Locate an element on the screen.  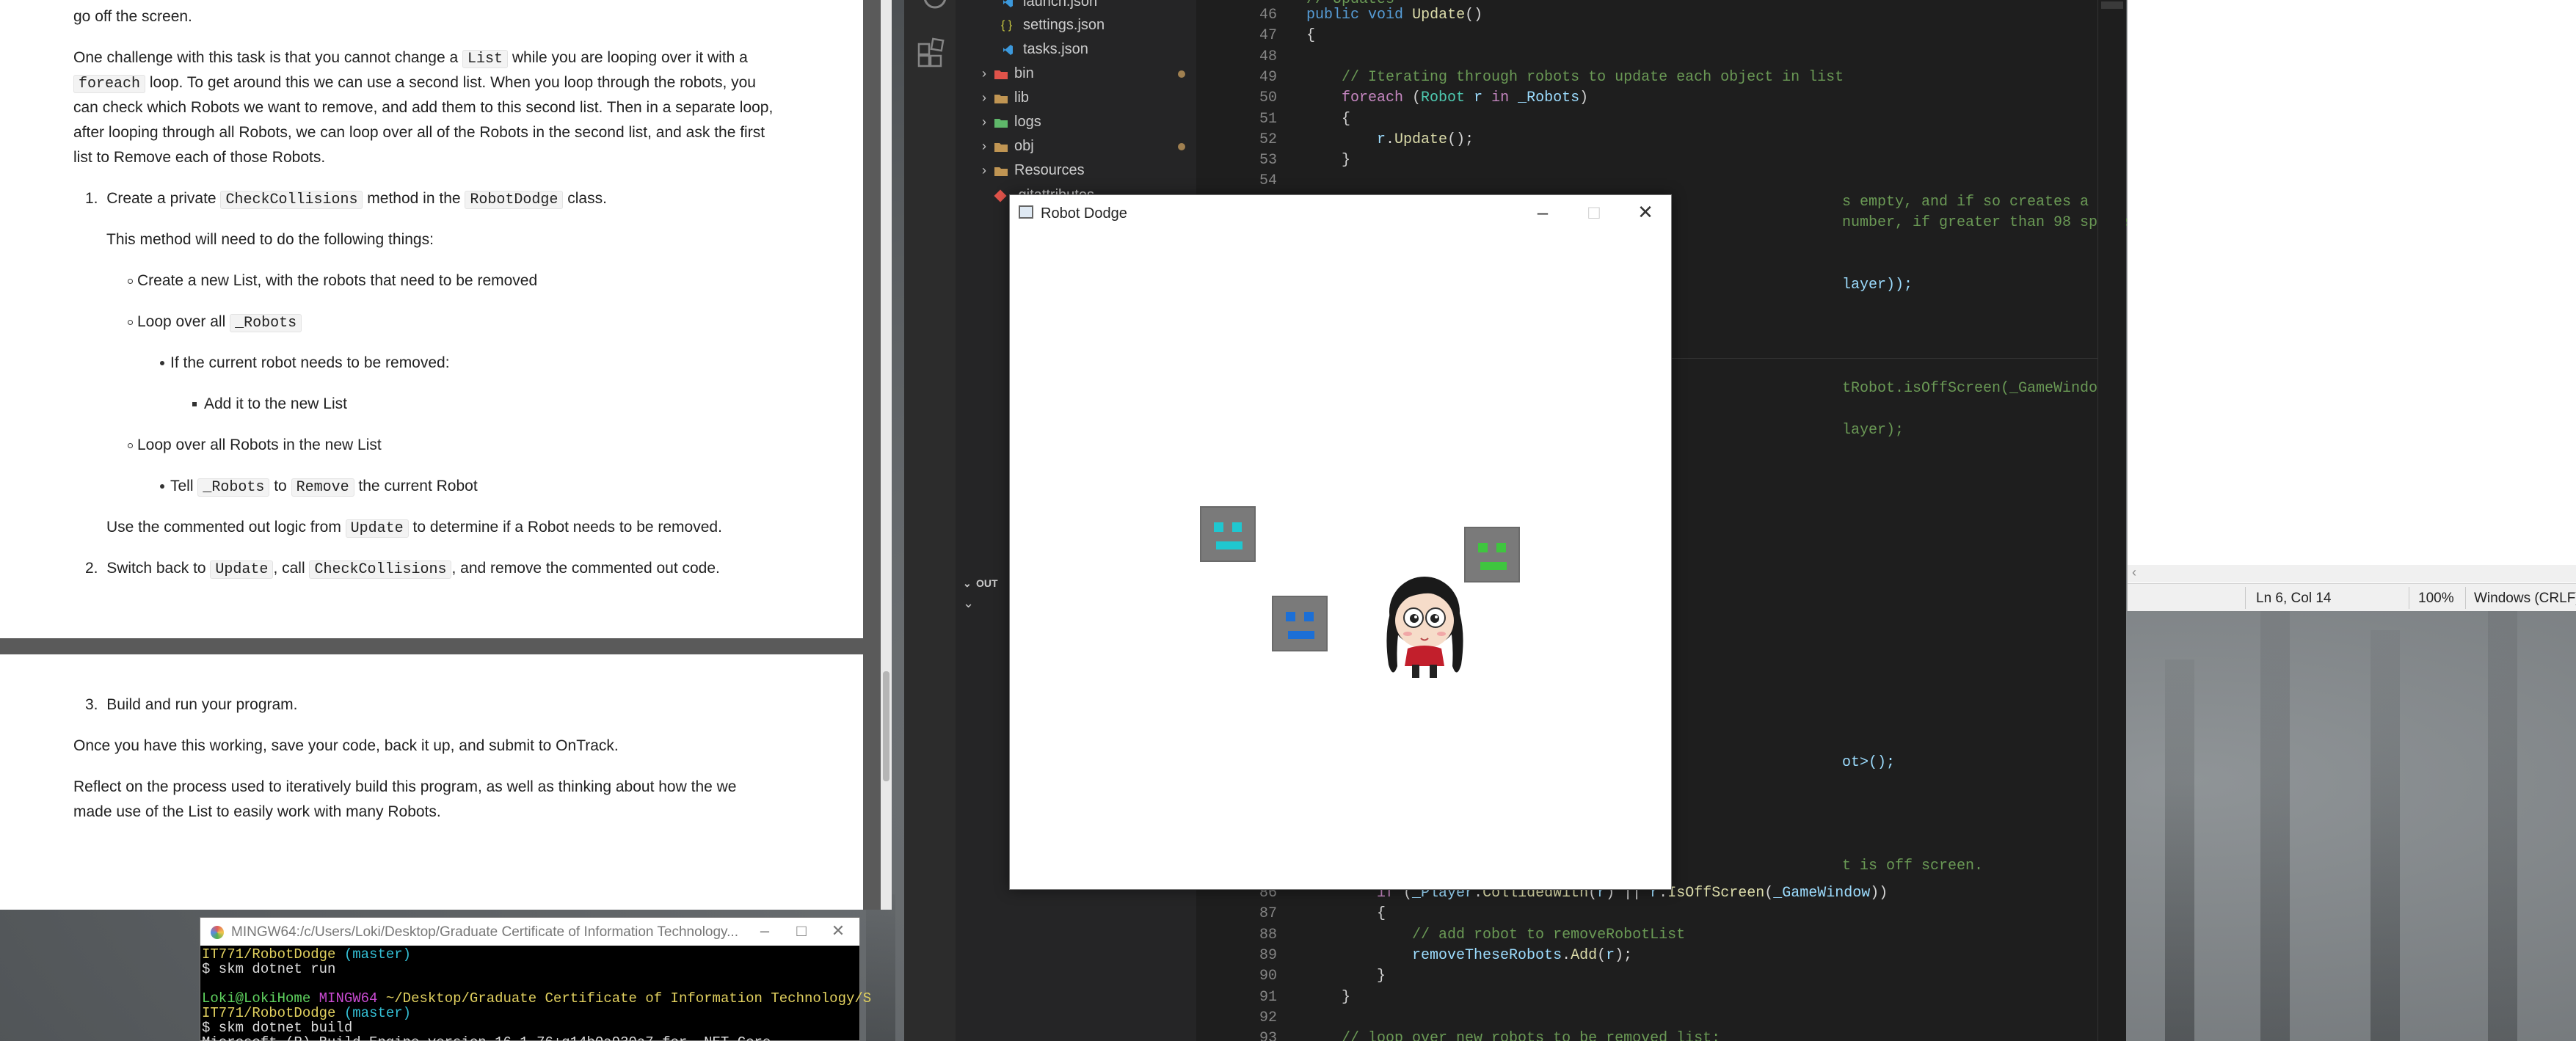
code-text: t is off screen. is located at coordinates (1912, 866).